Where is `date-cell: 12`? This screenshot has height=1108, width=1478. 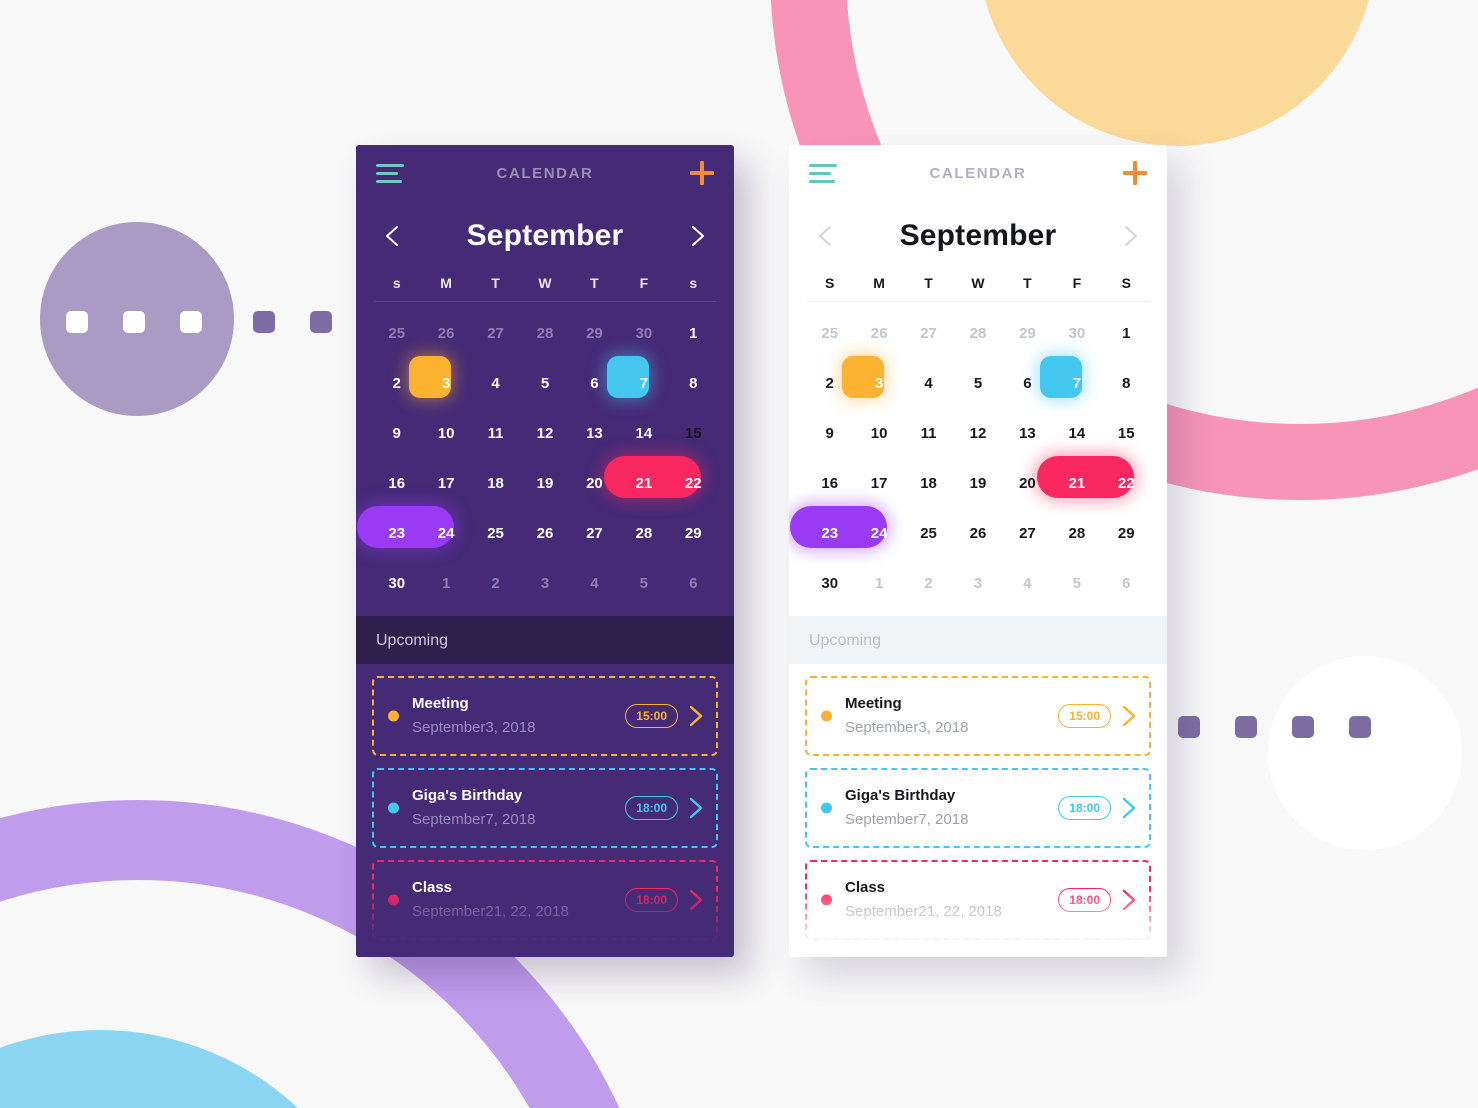
date-cell: 12 is located at coordinates (977, 433).